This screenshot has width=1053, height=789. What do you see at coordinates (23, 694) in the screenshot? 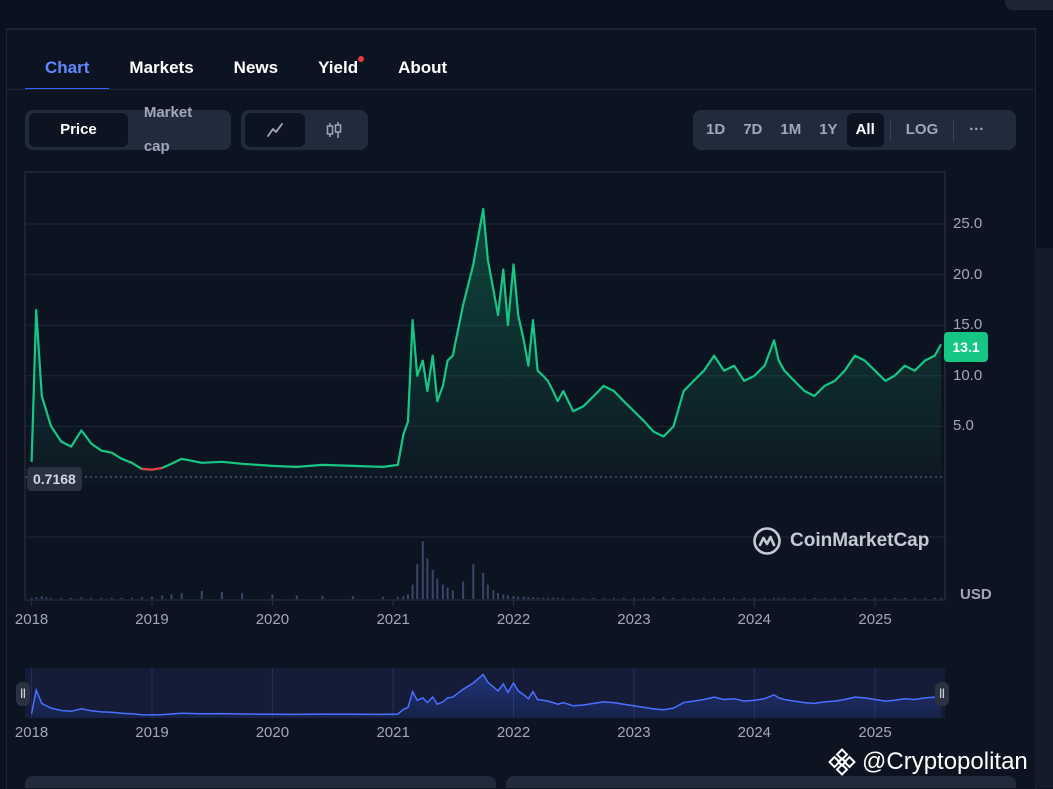
I see `navigator-left-handle: ||` at bounding box center [23, 694].